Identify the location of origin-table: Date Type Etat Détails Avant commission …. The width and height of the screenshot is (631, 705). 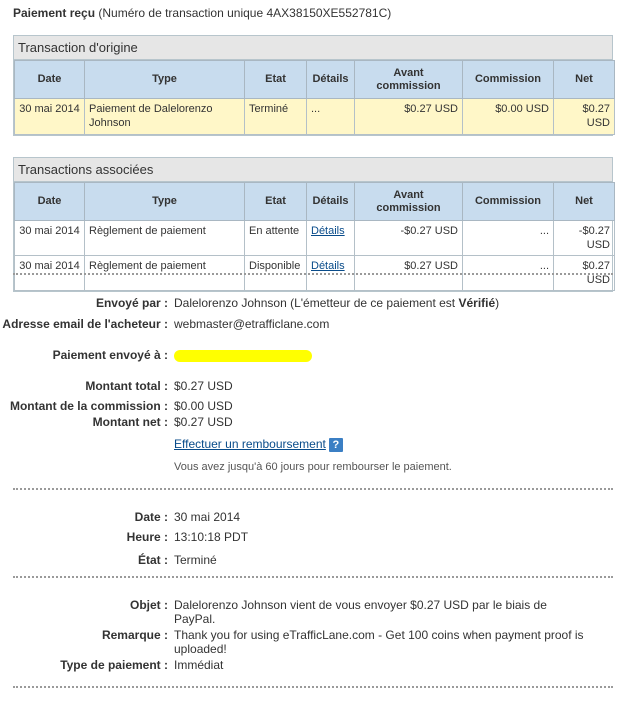
(314, 97).